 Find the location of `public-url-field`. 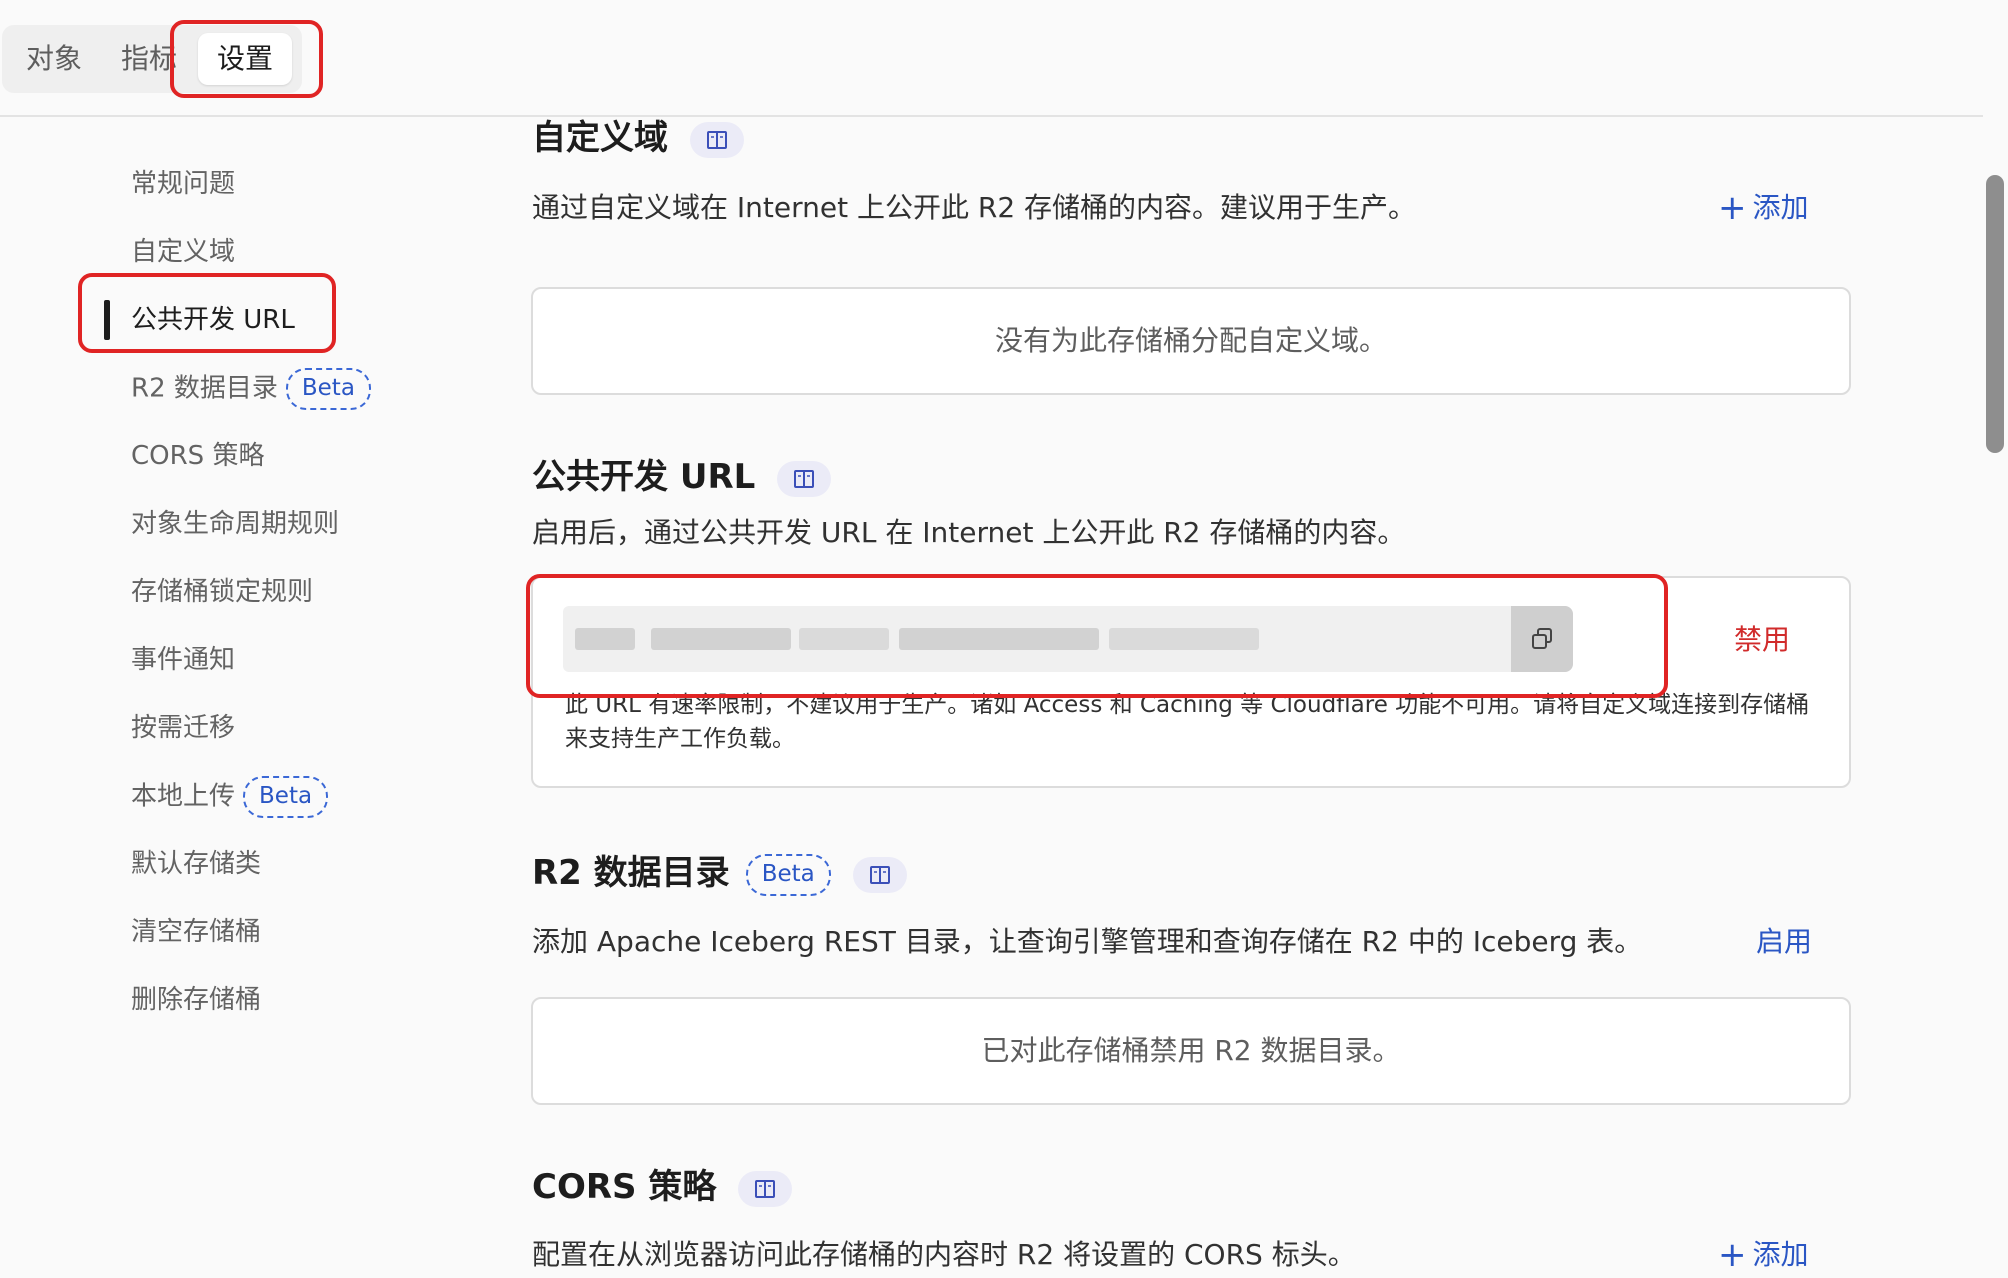

public-url-field is located at coordinates (1037, 639).